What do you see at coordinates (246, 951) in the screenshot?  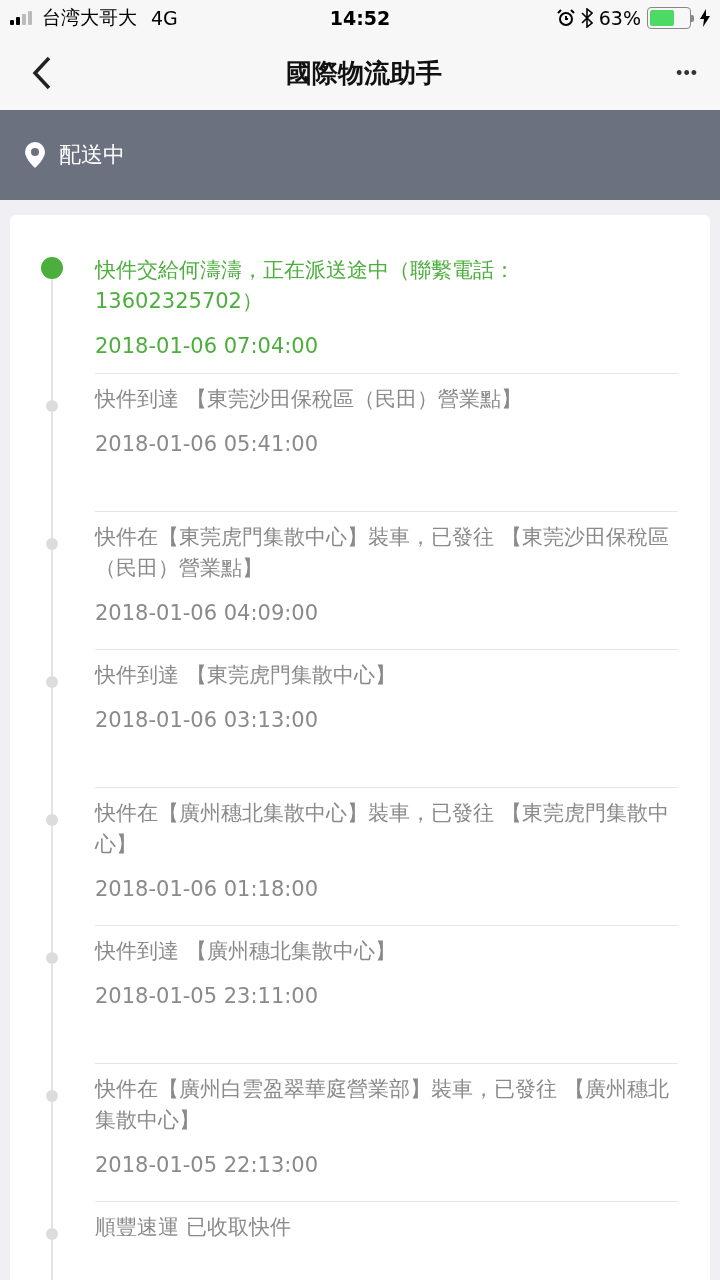 I see `event-text: 快件到達 【廣州穗北集散中心】` at bounding box center [246, 951].